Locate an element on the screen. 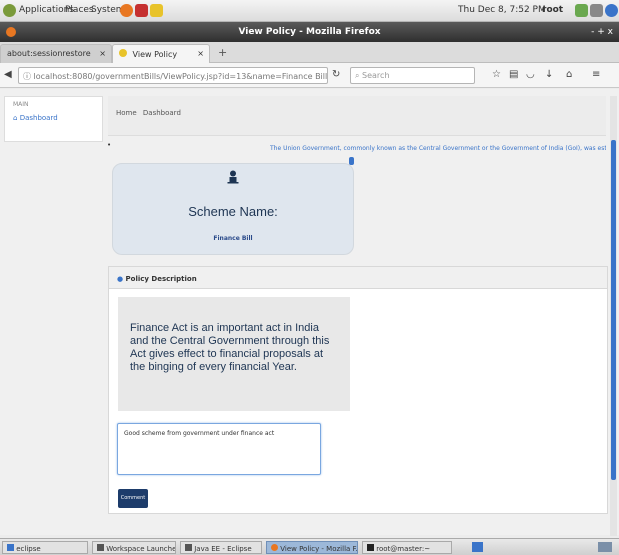 This screenshot has width=619, height=555. reload-icon: ↻ is located at coordinates (336, 74).